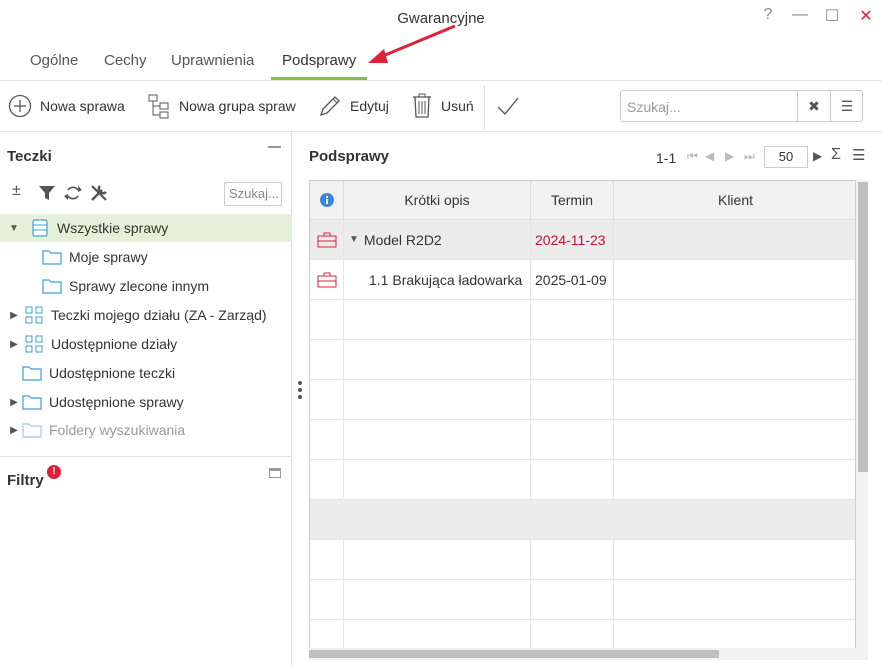 The width and height of the screenshot is (882, 667). Describe the element at coordinates (54, 64) in the screenshot. I see `tab-ogolne: Ogólne` at that location.